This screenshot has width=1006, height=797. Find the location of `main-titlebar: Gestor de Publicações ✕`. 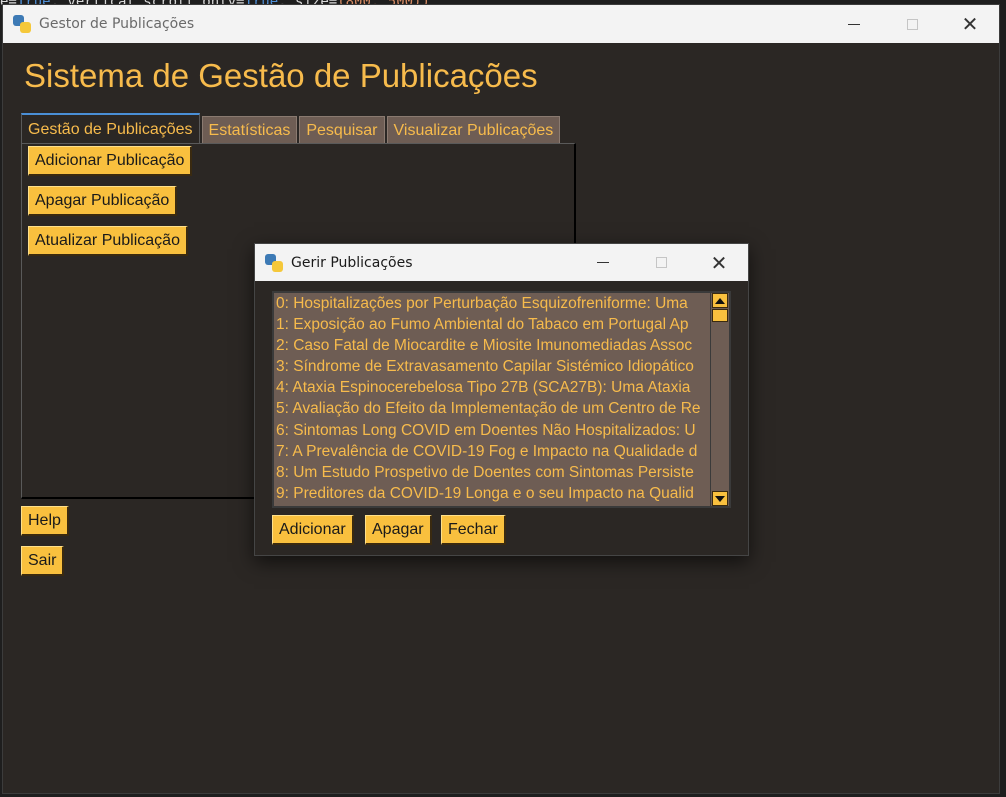

main-titlebar: Gestor de Publicações ✕ is located at coordinates (501, 24).